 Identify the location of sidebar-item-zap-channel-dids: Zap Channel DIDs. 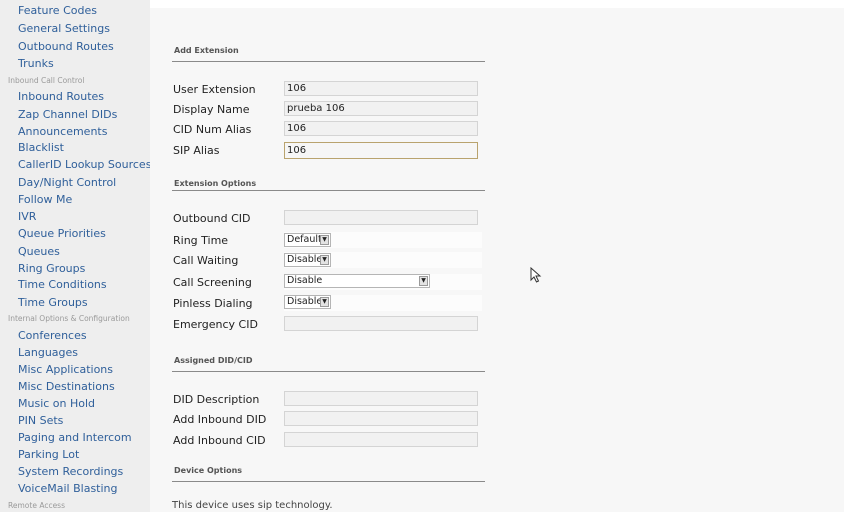
(67, 114).